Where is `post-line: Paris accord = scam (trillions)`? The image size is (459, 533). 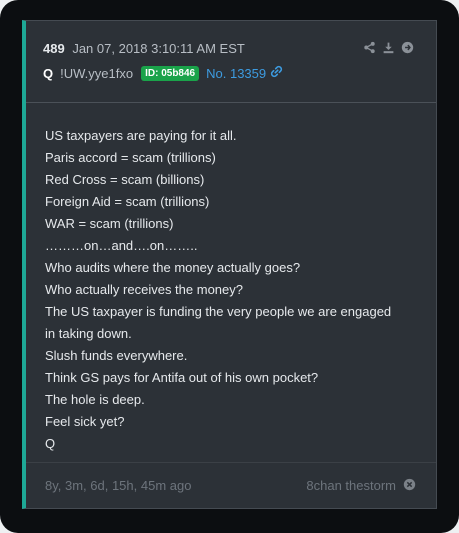
post-line: Paris accord = scam (trillions) is located at coordinates (130, 157).